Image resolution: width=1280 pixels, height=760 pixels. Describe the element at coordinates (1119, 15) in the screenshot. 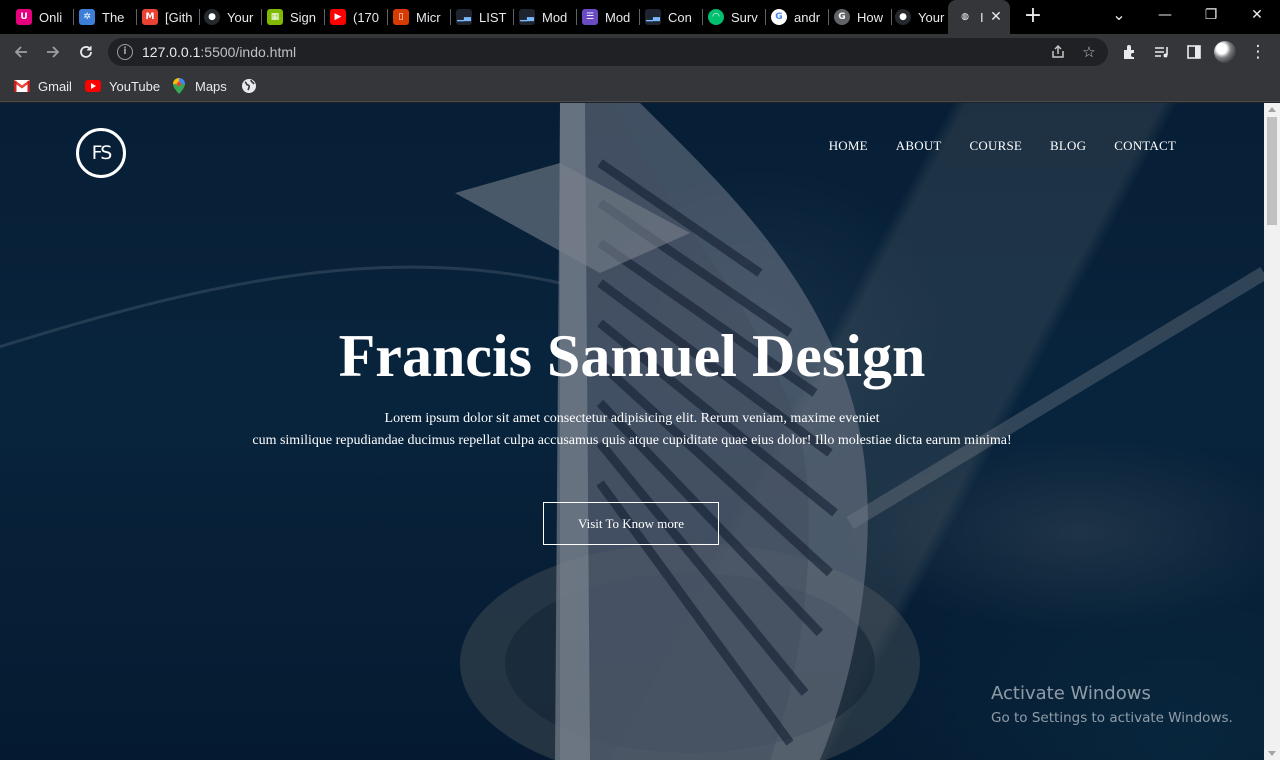

I see `tab-search-button: ⌄` at that location.